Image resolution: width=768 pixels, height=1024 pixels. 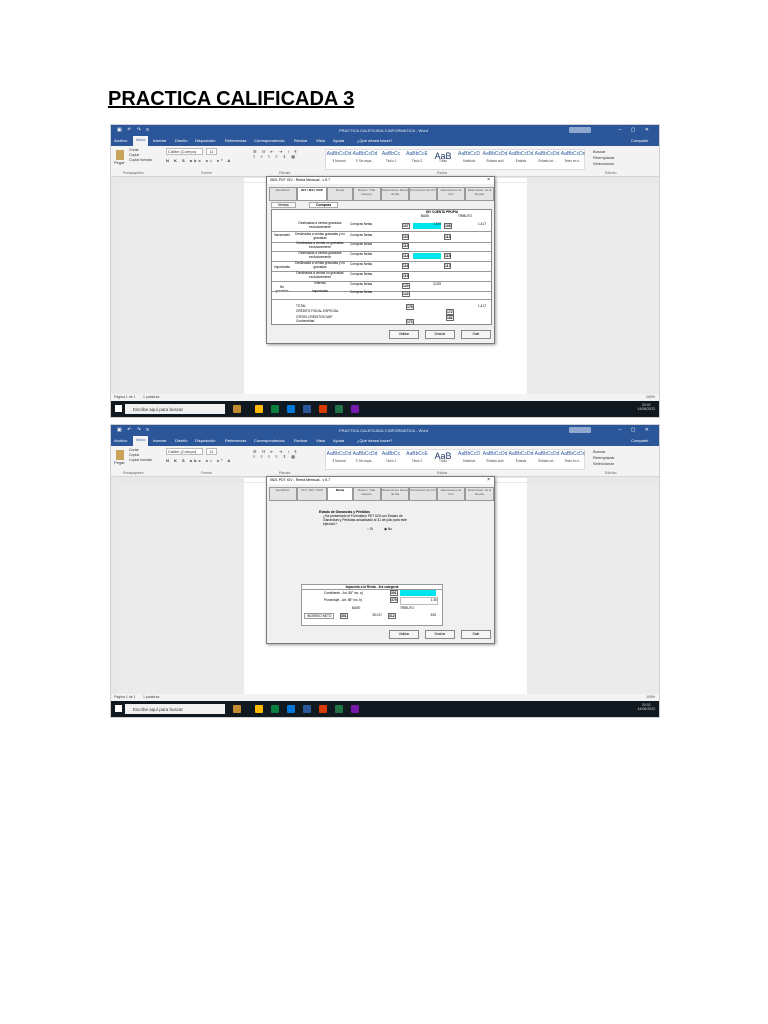 I want to click on window-controls: – ▢ ✕, so click(x=636, y=130).